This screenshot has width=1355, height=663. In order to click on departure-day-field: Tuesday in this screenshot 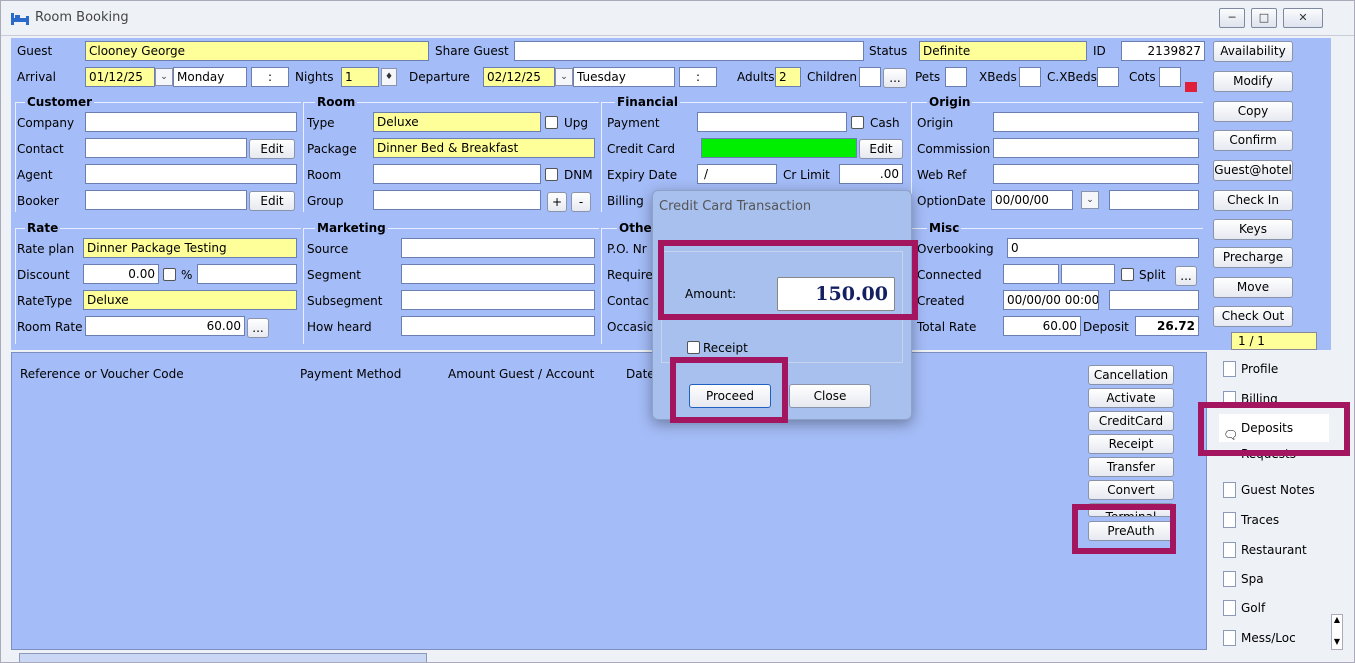, I will do `click(624, 77)`.